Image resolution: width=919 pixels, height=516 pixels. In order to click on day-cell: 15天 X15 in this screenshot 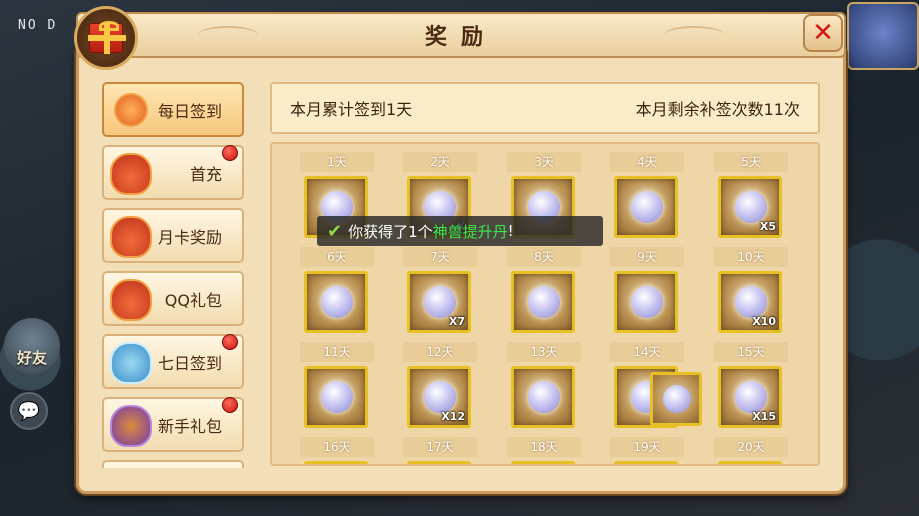, I will do `click(751, 386)`.